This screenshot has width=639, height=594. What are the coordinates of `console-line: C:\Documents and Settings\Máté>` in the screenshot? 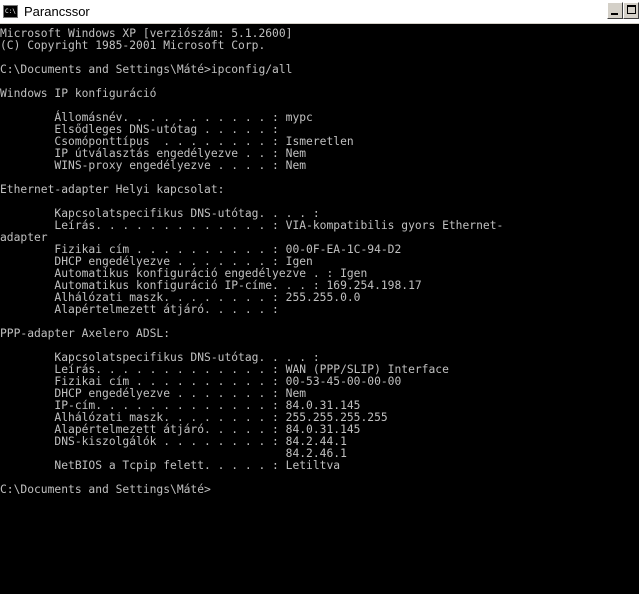 It's located at (105, 489).